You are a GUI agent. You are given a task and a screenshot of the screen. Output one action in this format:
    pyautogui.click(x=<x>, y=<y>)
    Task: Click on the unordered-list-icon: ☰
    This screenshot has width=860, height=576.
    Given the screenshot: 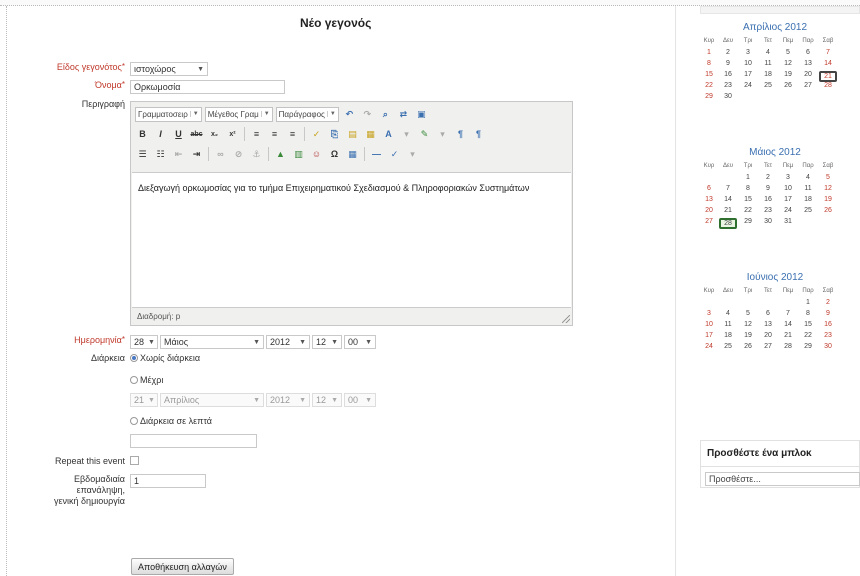 What is the action you would take?
    pyautogui.click(x=142, y=154)
    